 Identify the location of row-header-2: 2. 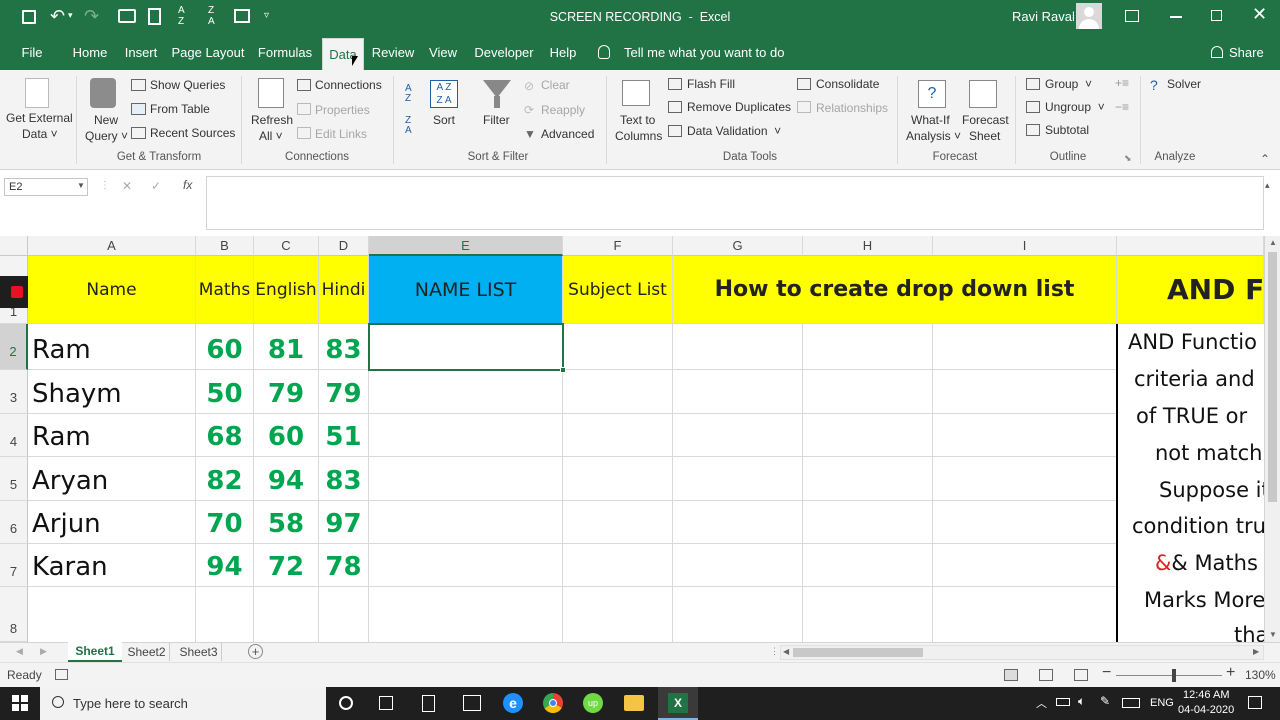
(14, 347).